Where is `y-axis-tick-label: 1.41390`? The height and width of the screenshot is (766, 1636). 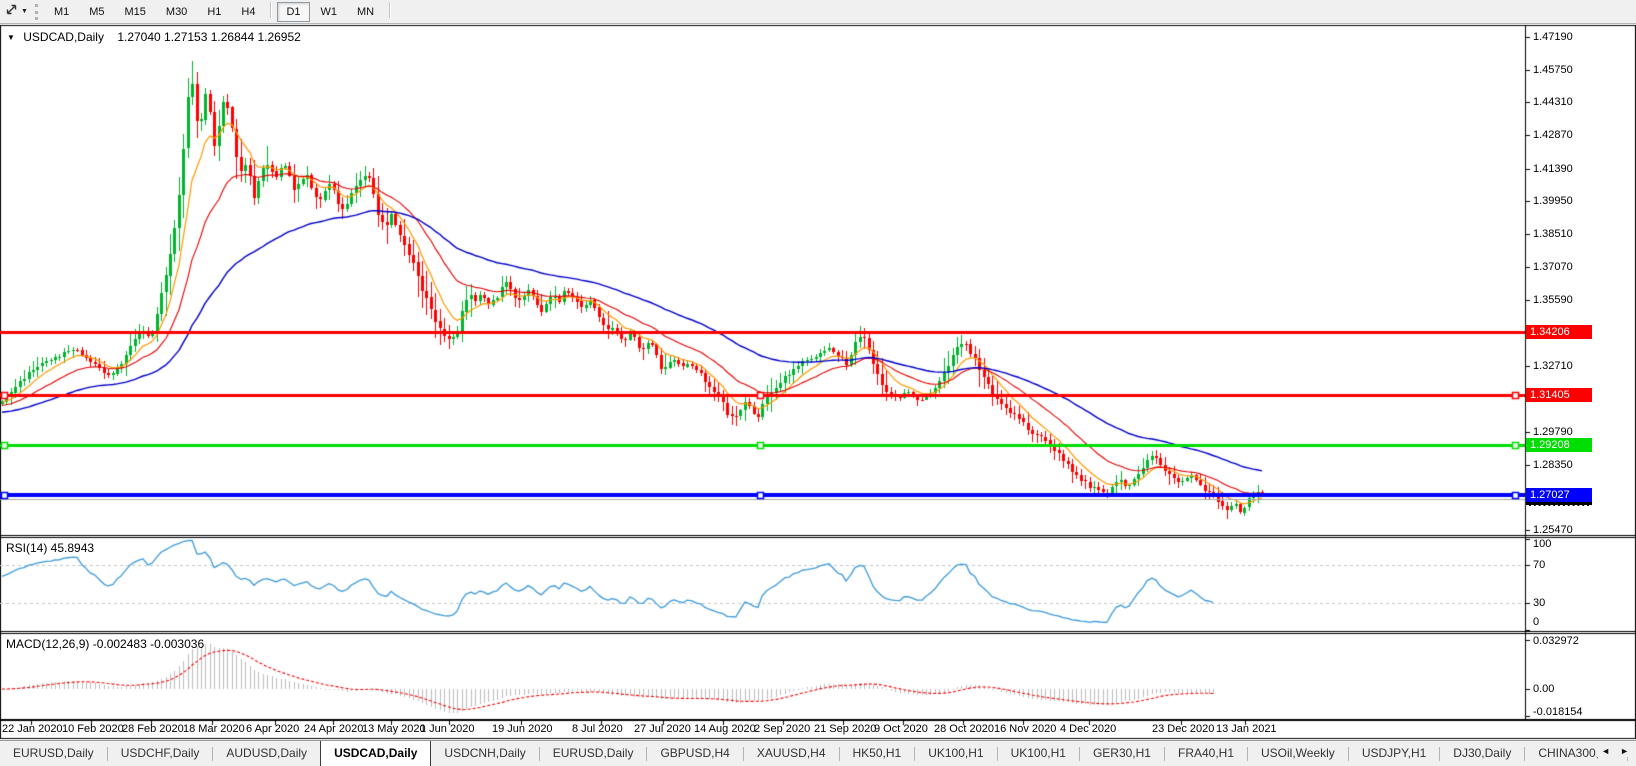 y-axis-tick-label: 1.41390 is located at coordinates (1553, 168).